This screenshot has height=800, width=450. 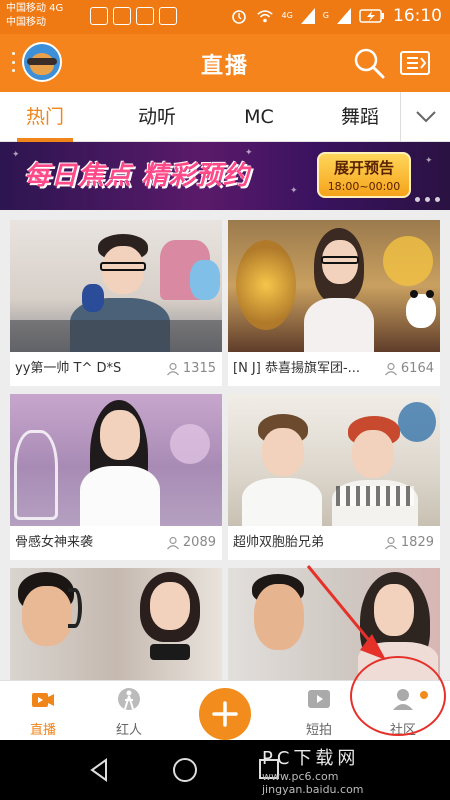 I want to click on clock-time: 16:10, so click(x=417, y=16).